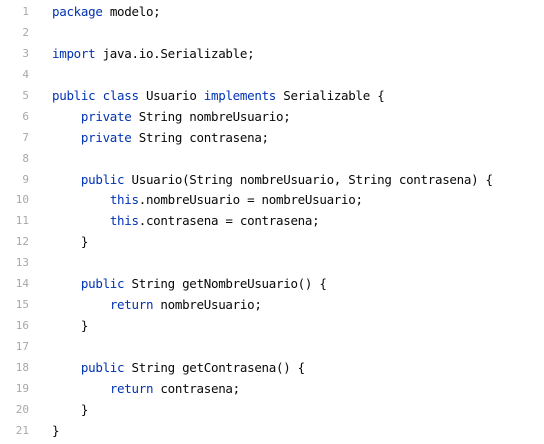 Image resolution: width=544 pixels, height=444 pixels. Describe the element at coordinates (22, 284) in the screenshot. I see `line-number: 14` at that location.